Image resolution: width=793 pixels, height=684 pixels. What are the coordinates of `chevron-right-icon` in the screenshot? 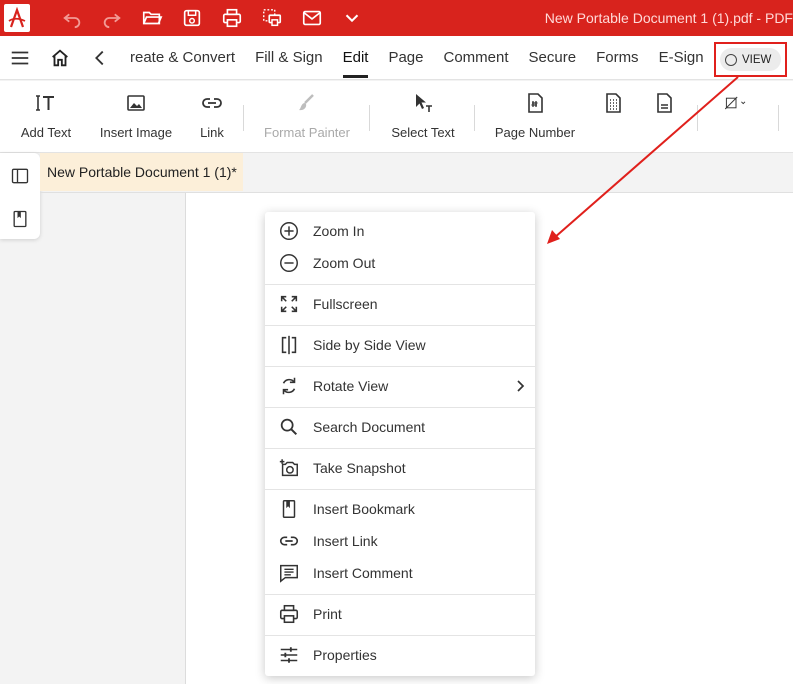 It's located at (521, 386).